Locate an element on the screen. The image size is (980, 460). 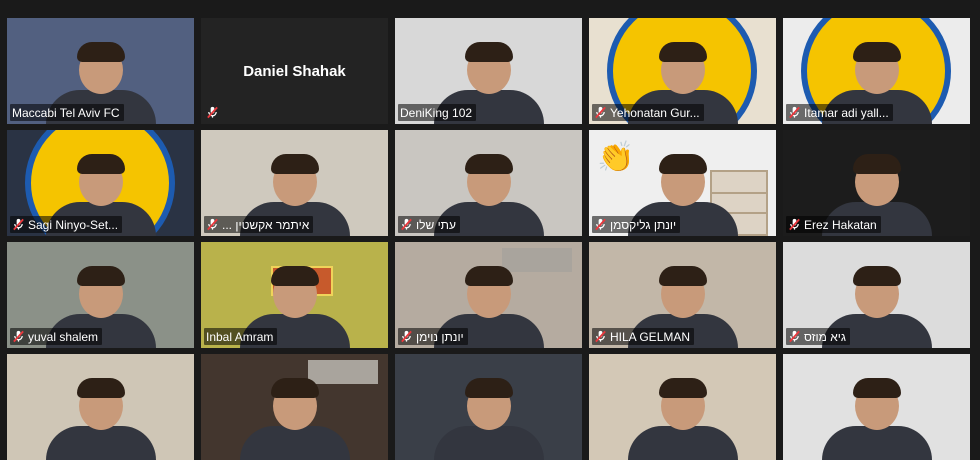
participant-name-text: HILA GELMAN is located at coordinates (650, 336).